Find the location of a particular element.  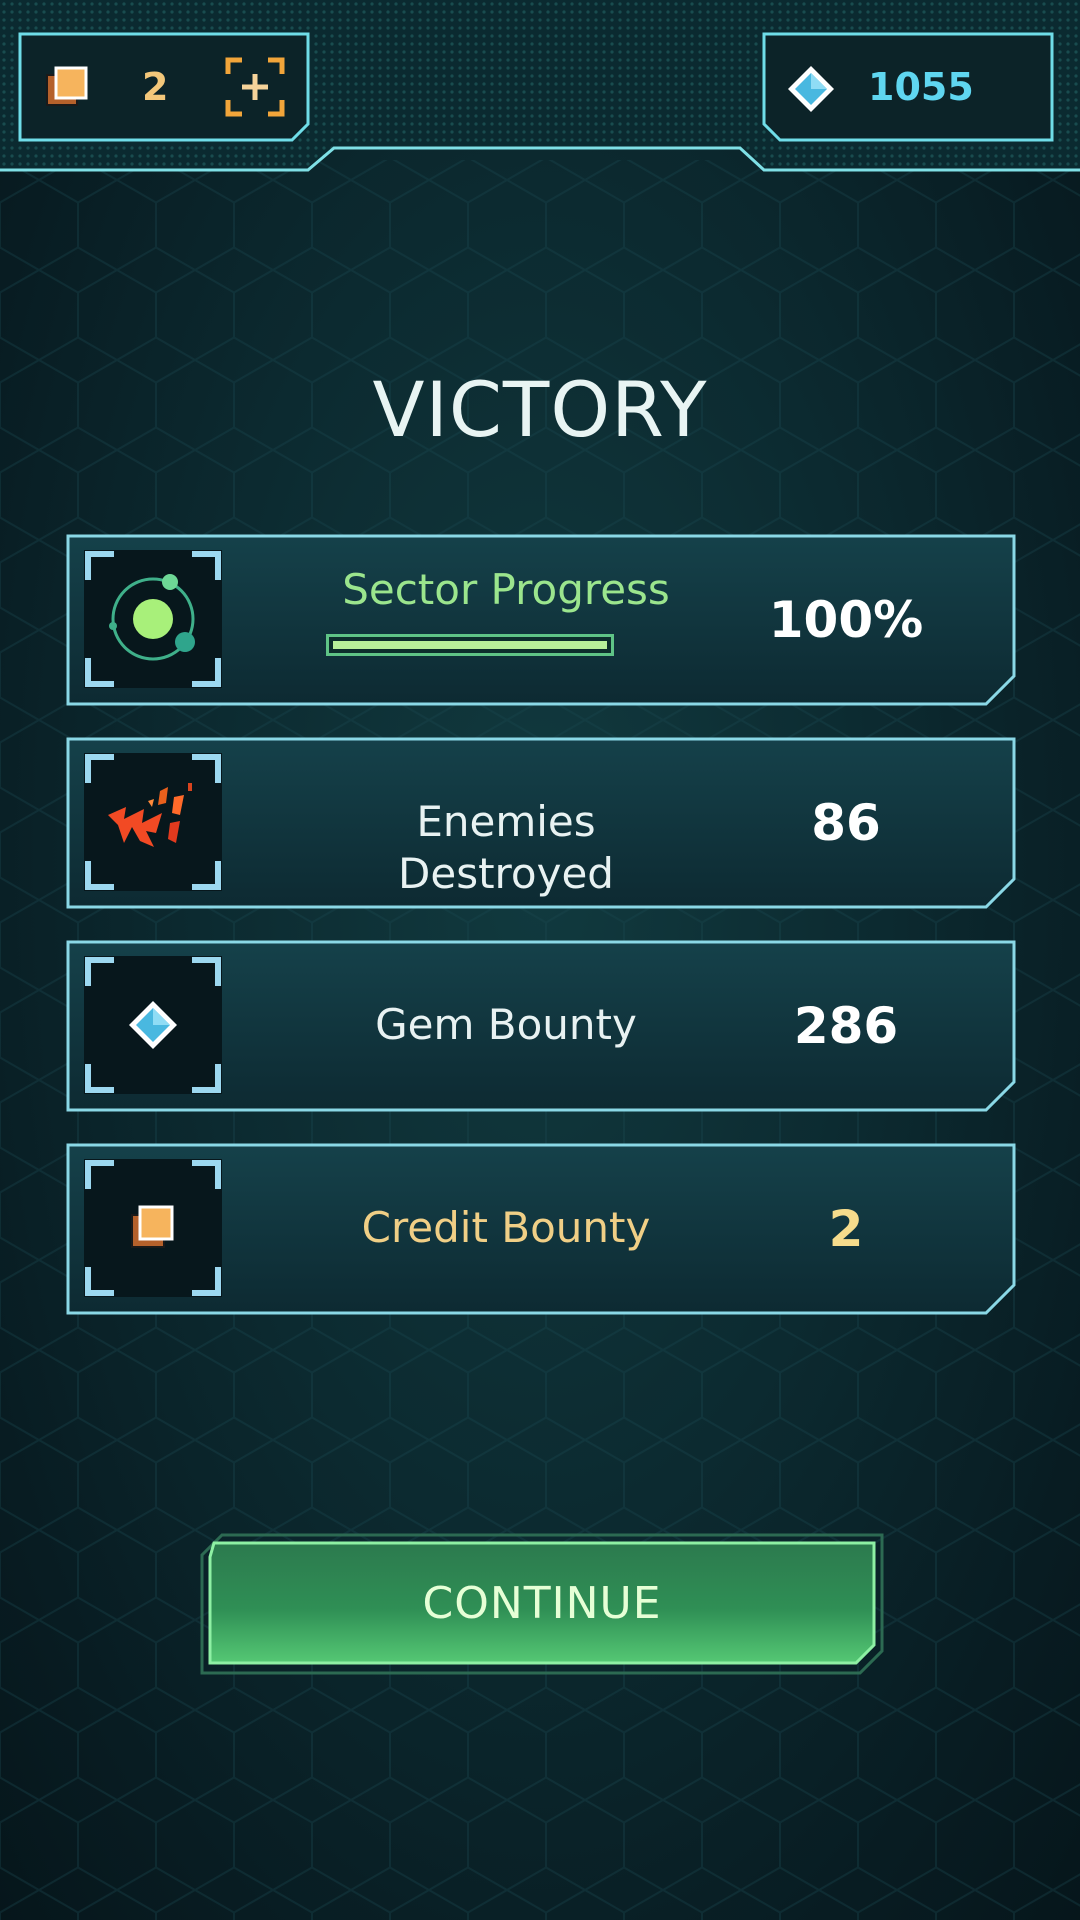

credits-counter: 2 is located at coordinates (164, 87).